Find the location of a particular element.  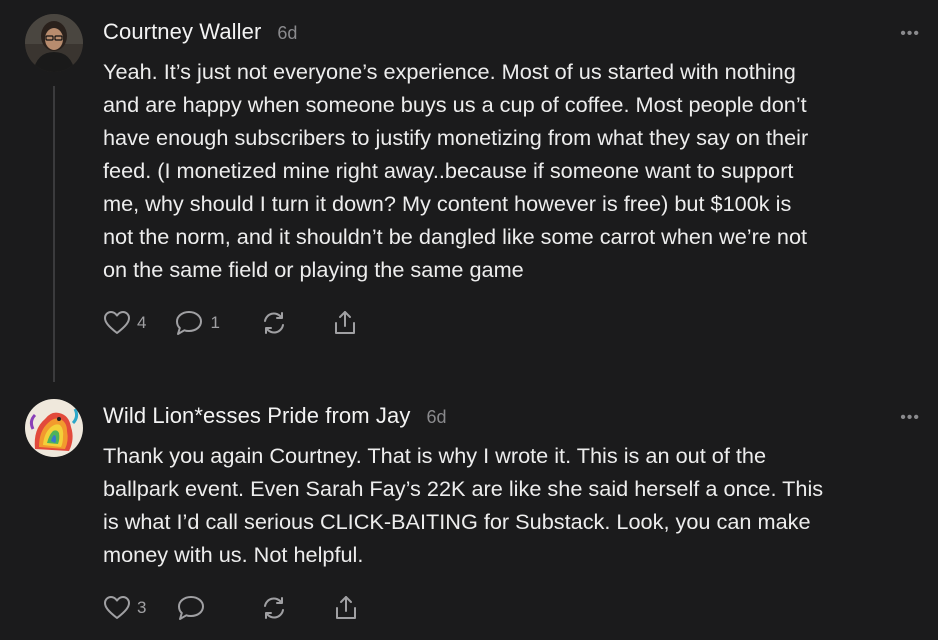

person-photo-icon is located at coordinates (54, 43).